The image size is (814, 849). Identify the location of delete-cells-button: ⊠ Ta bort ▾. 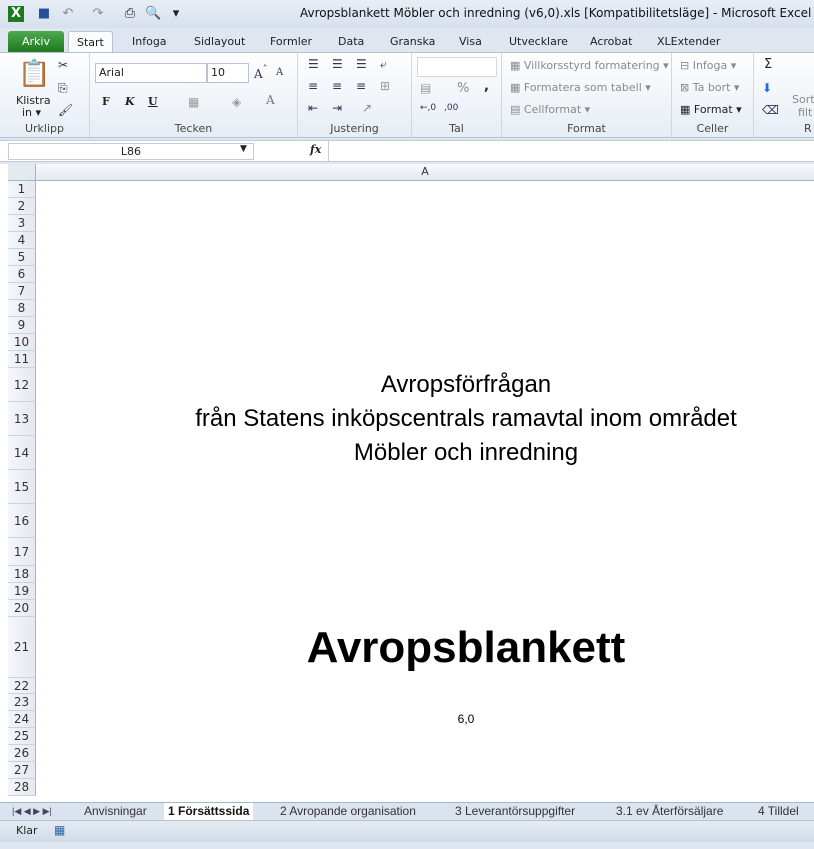
(709, 87).